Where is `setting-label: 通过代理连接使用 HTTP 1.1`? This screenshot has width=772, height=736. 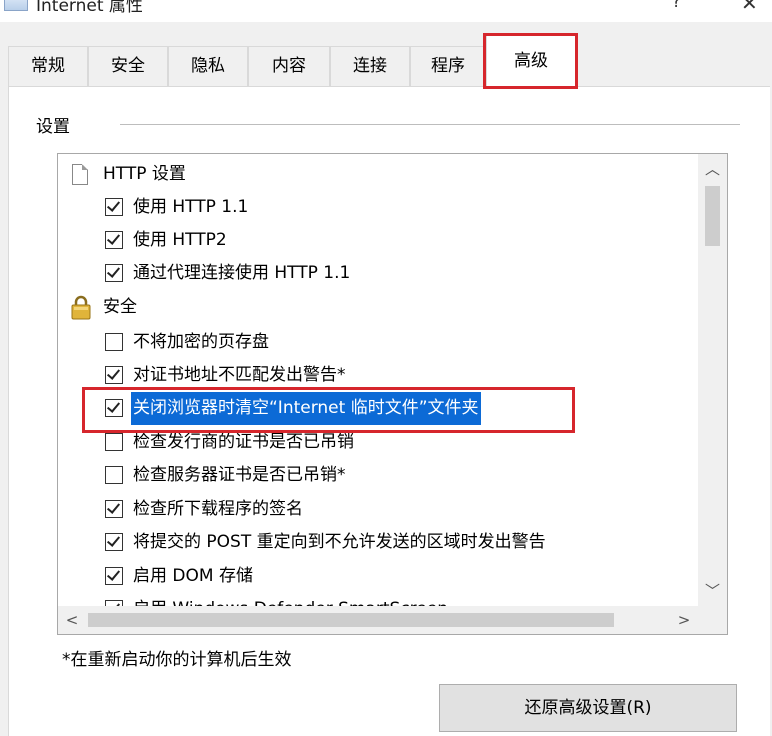 setting-label: 通过代理连接使用 HTTP 1.1 is located at coordinates (242, 273).